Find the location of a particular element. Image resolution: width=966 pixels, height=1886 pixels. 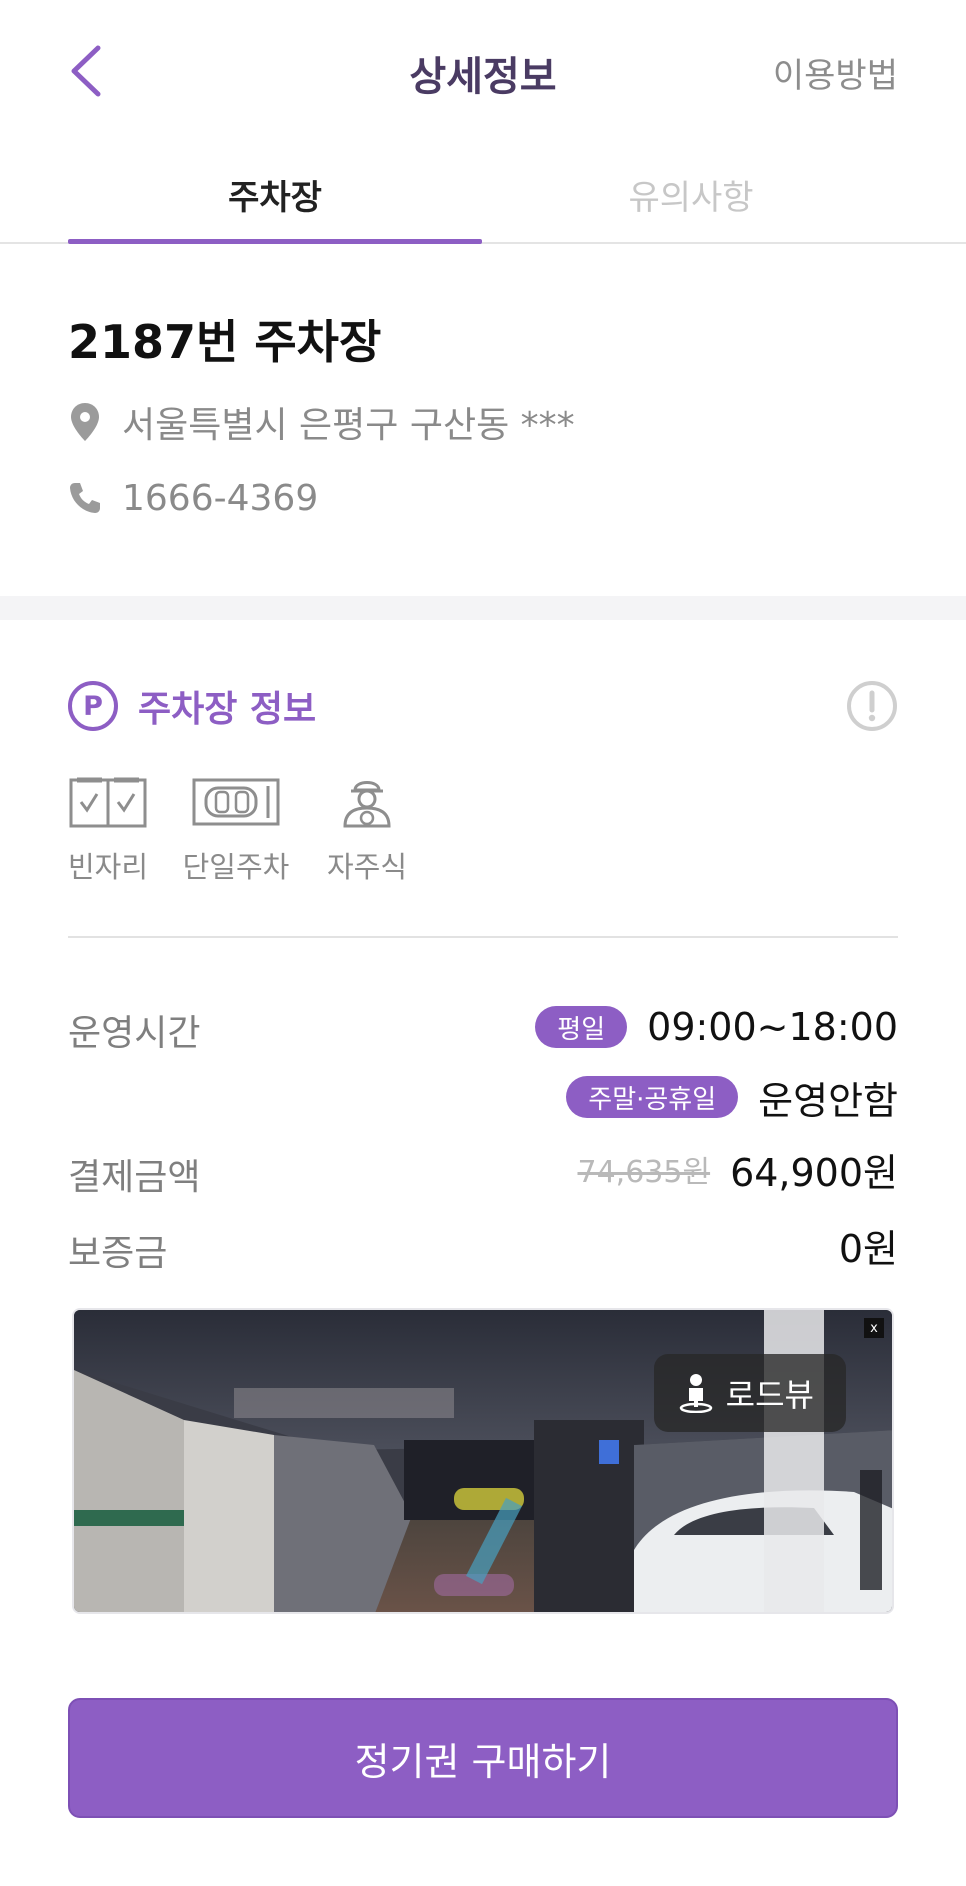

weekend-holiday-badge: 주말·공휴일 is located at coordinates (652, 1097).